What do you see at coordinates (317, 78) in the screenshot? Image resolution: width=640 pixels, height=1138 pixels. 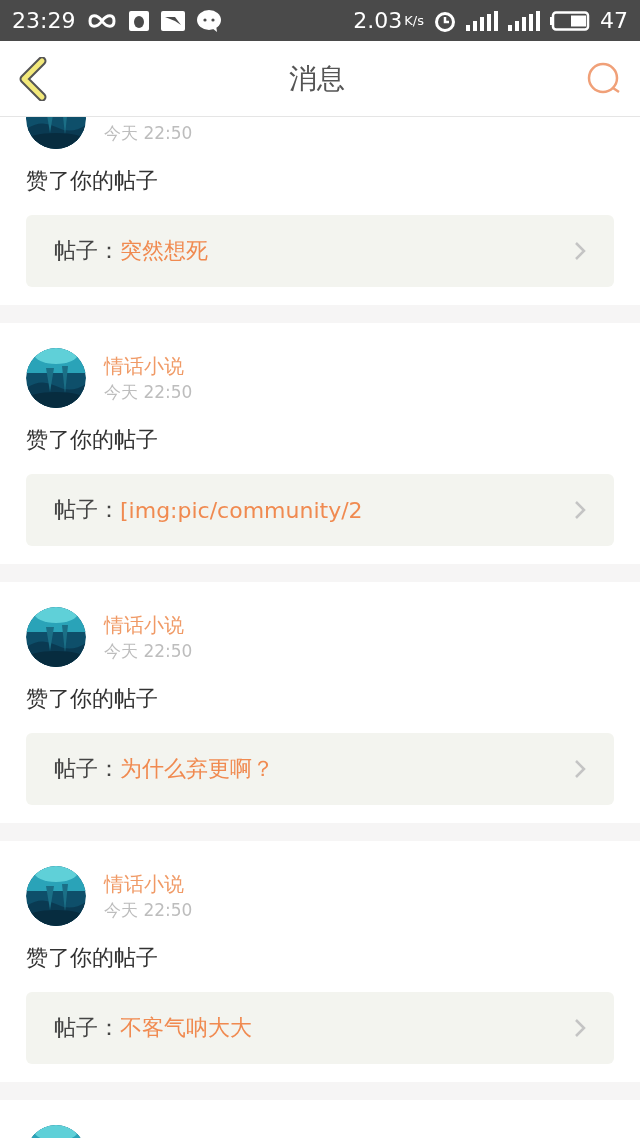 I see `page-title: 消息` at bounding box center [317, 78].